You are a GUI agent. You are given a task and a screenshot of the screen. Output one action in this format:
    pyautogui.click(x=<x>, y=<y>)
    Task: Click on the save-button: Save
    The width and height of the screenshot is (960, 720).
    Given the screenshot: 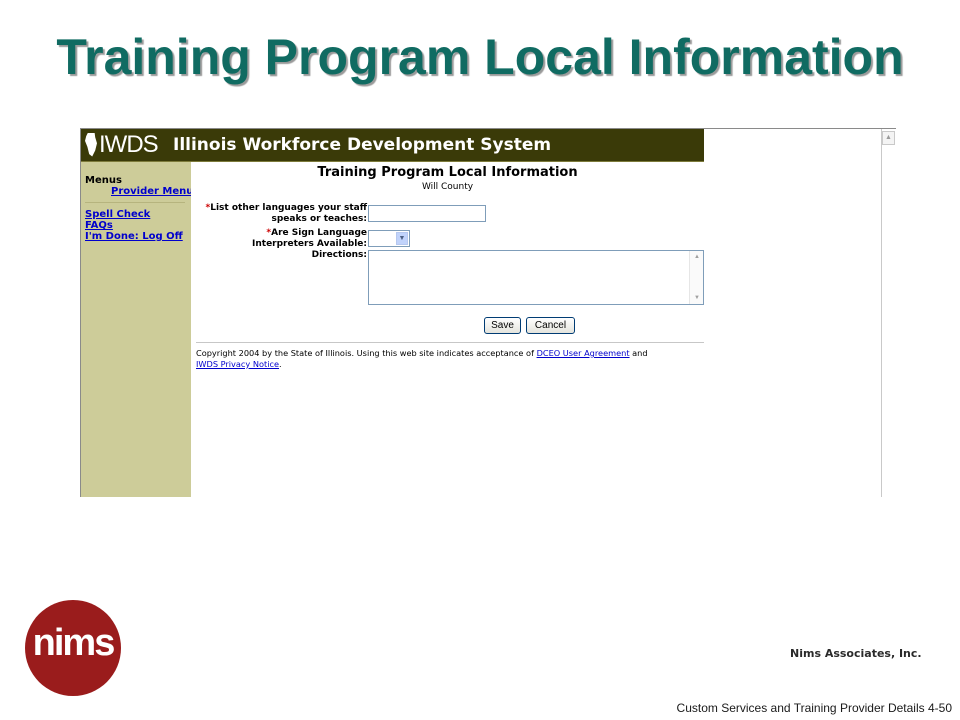 What is the action you would take?
    pyautogui.click(x=502, y=325)
    